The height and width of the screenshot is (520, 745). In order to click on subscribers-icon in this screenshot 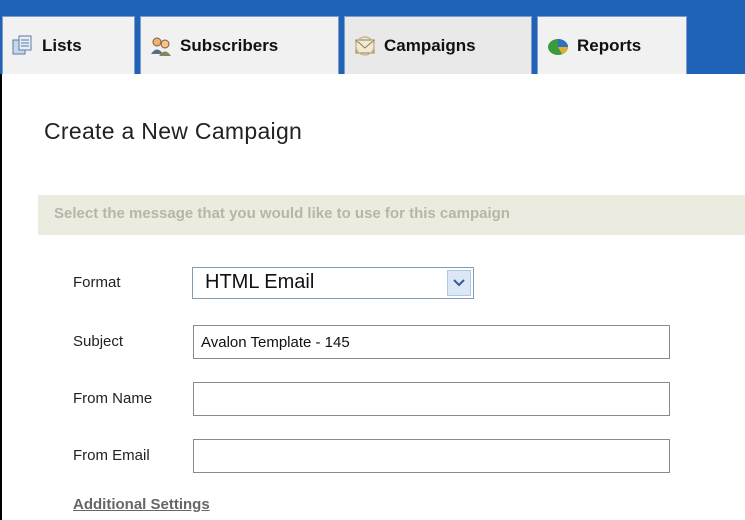, I will do `click(161, 46)`.